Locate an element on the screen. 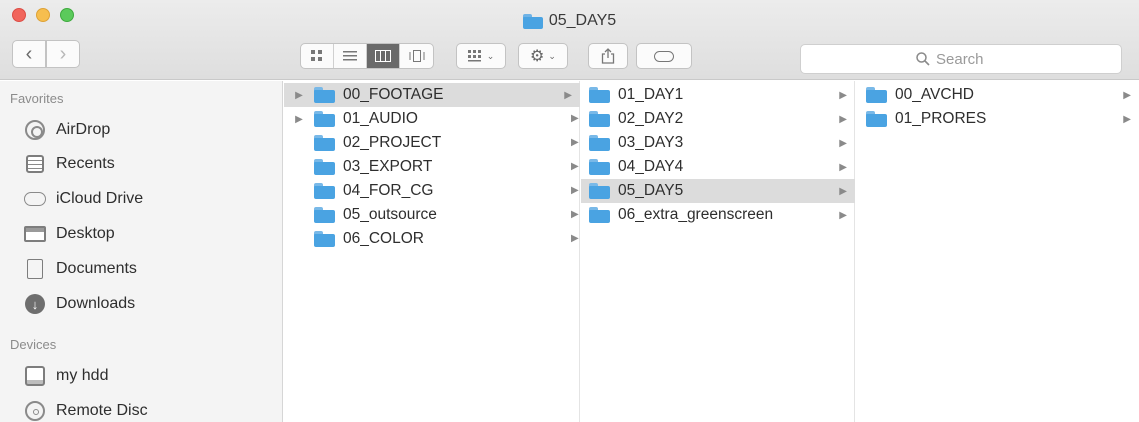 The image size is (1139, 422). forward-button: › is located at coordinates (63, 54).